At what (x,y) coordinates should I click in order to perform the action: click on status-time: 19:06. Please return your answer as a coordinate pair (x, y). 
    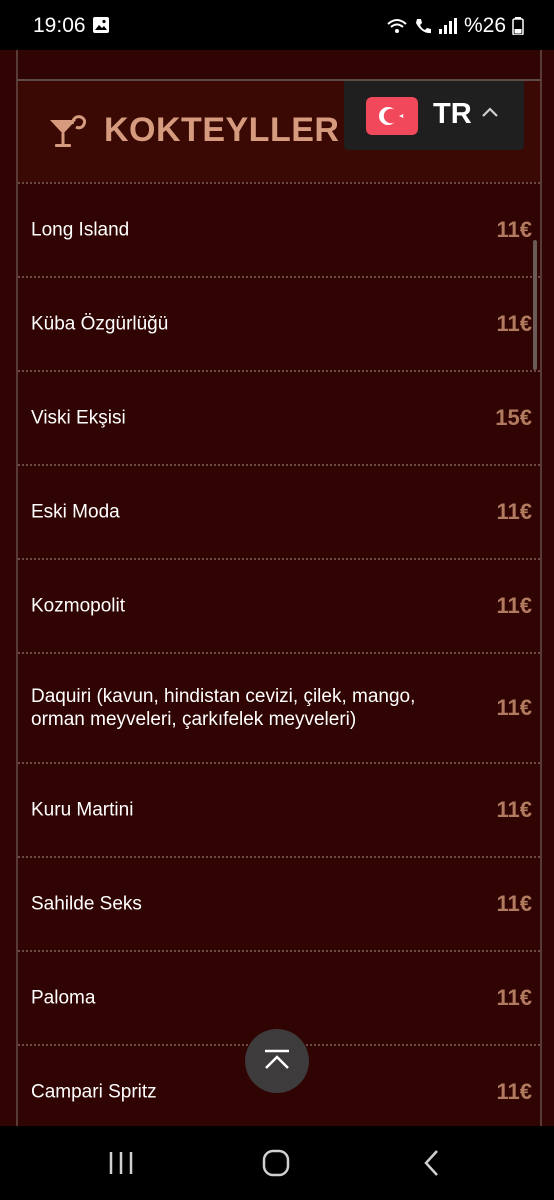
    Looking at the image, I should click on (59, 25).